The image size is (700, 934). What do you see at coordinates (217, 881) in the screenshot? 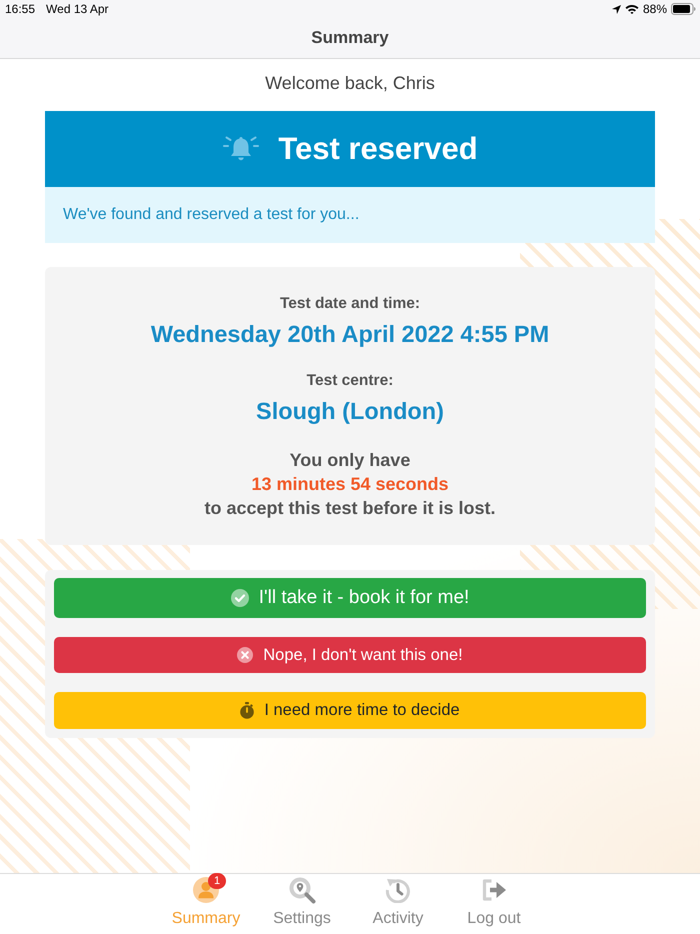
I see `notification-badge: 1` at bounding box center [217, 881].